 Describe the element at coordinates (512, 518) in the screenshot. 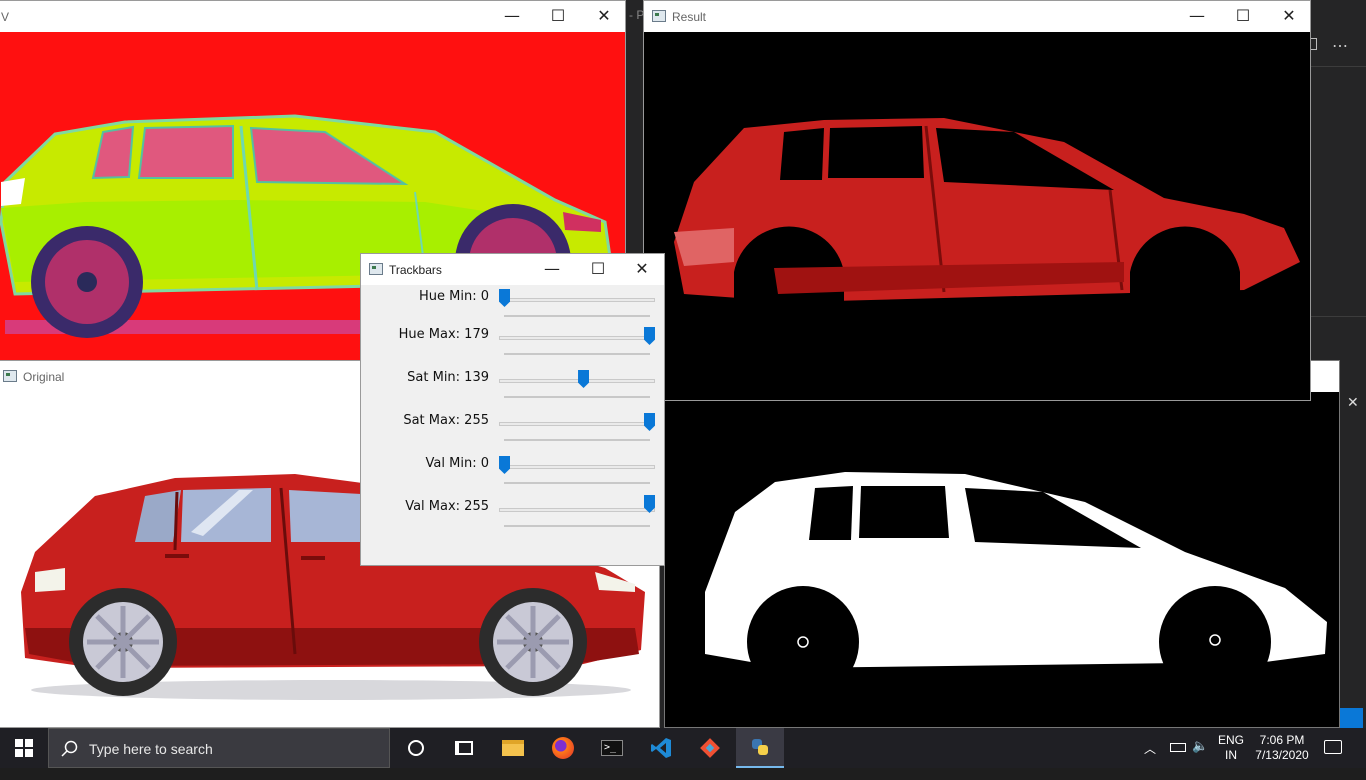

I see `trackbar-val-max: Val Max: 255` at that location.